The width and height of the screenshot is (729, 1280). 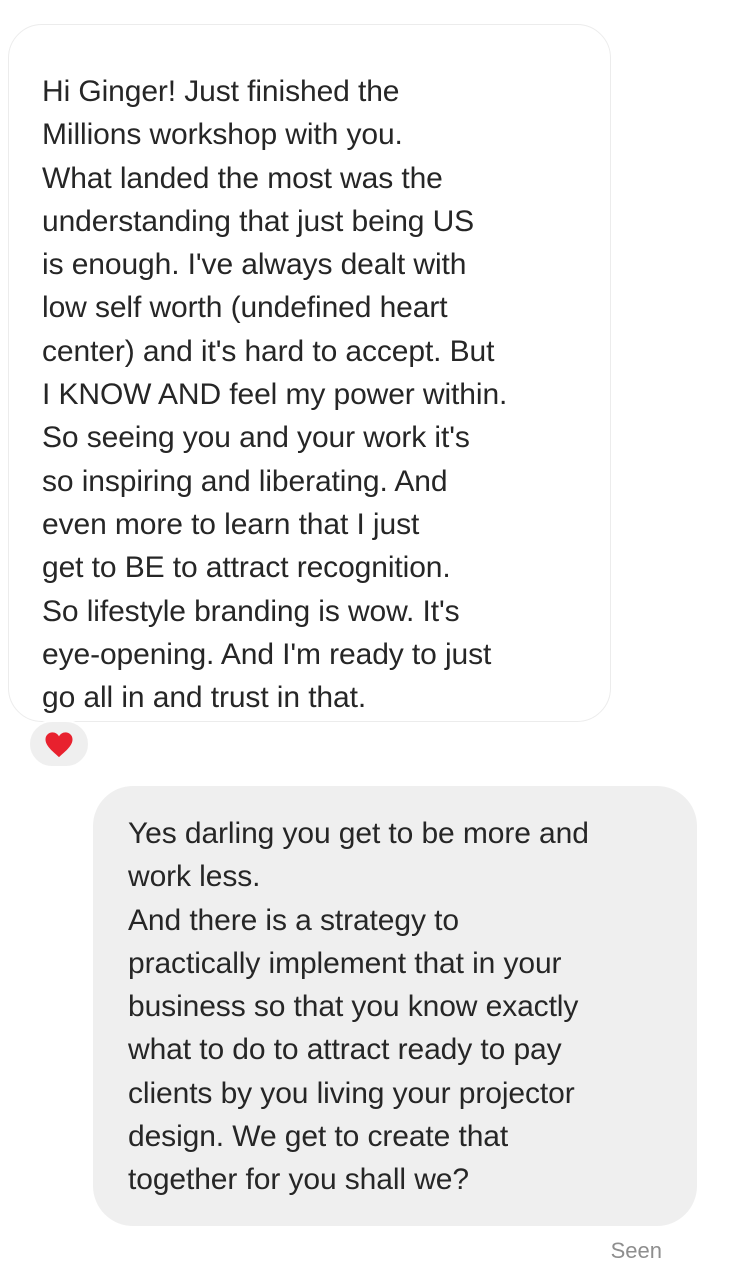 What do you see at coordinates (345, 1050) in the screenshot?
I see `message-line: what to do to attract ready to pay` at bounding box center [345, 1050].